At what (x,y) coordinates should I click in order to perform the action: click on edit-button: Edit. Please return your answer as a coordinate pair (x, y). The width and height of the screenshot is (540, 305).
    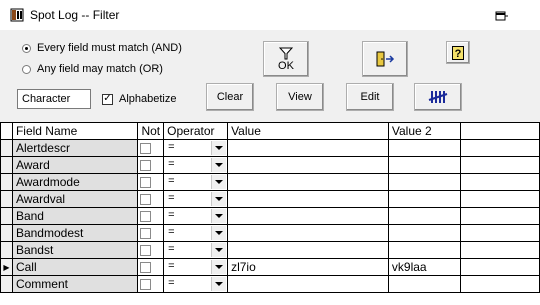
    Looking at the image, I should click on (370, 97).